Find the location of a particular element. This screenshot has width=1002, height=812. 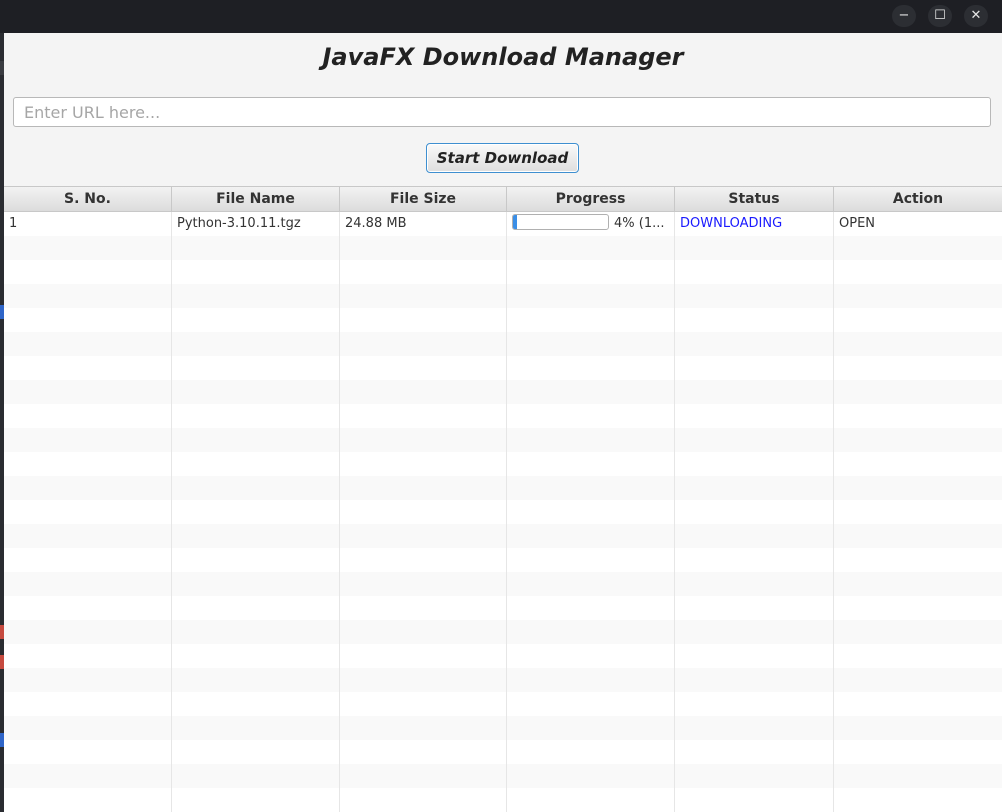

progress-bar-fill is located at coordinates (515, 222).